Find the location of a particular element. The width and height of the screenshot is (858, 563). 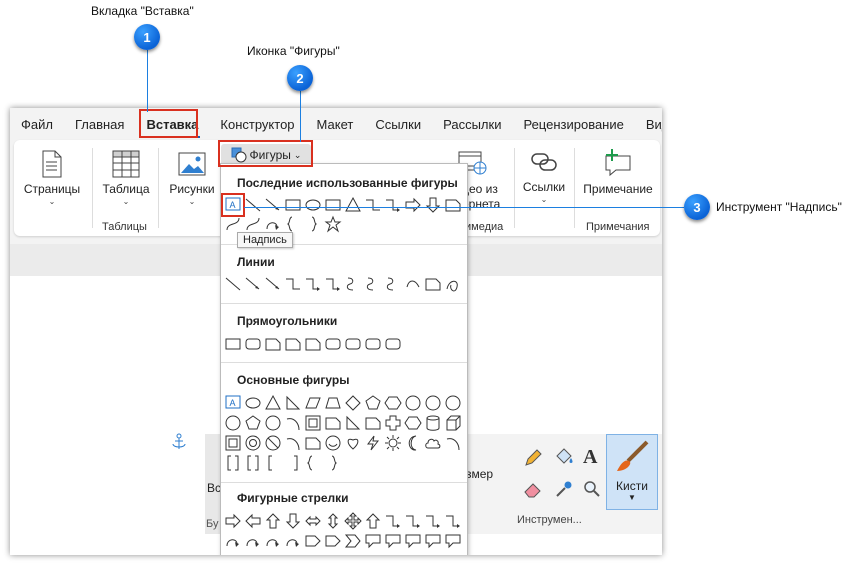

moon-shape-icon is located at coordinates (413, 443).